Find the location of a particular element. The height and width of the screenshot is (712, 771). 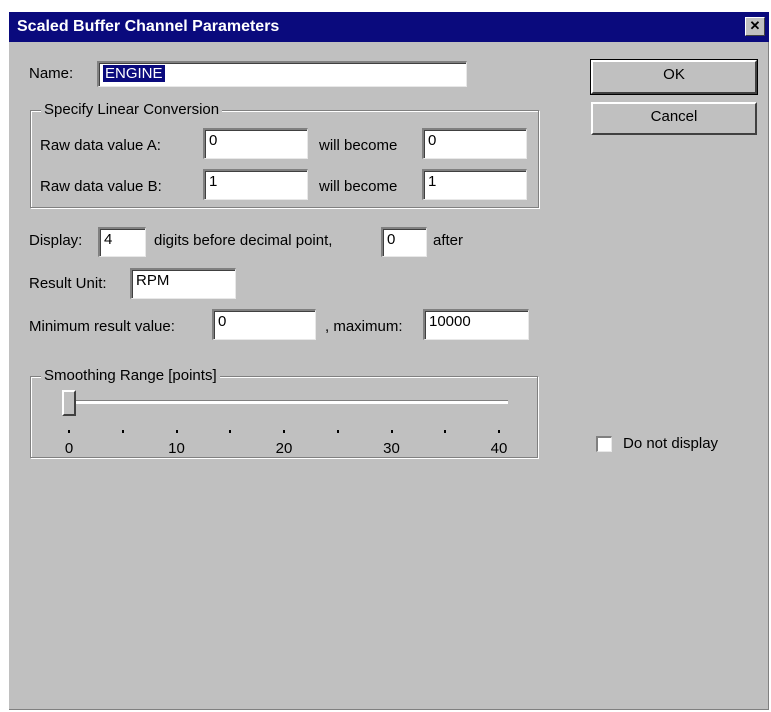

ok-button: OK is located at coordinates (674, 77).